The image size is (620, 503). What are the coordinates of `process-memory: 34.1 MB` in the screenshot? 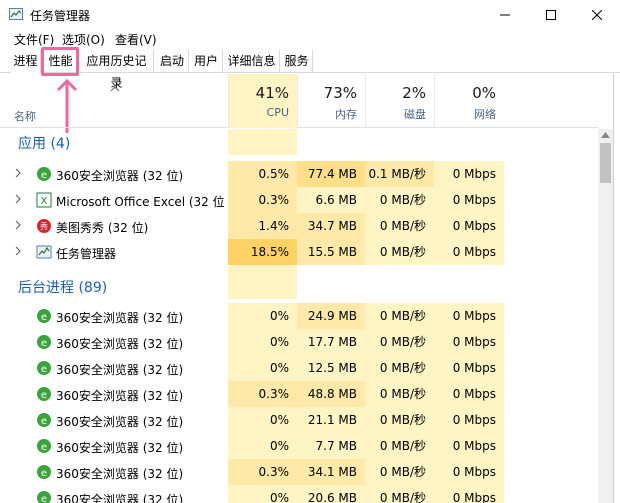 It's located at (331, 472).